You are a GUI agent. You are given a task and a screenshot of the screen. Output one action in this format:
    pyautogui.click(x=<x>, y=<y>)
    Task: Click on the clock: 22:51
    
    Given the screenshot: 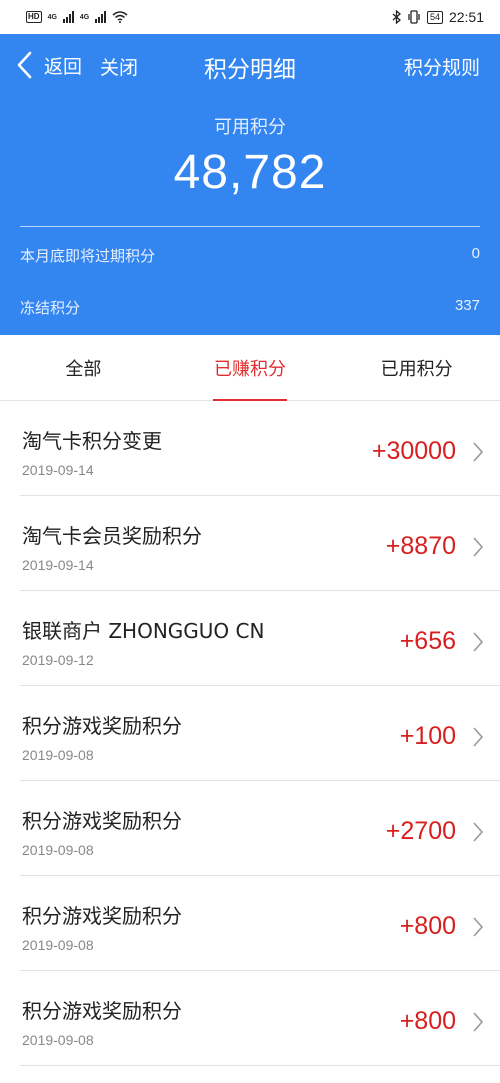 What is the action you would take?
    pyautogui.click(x=466, y=17)
    